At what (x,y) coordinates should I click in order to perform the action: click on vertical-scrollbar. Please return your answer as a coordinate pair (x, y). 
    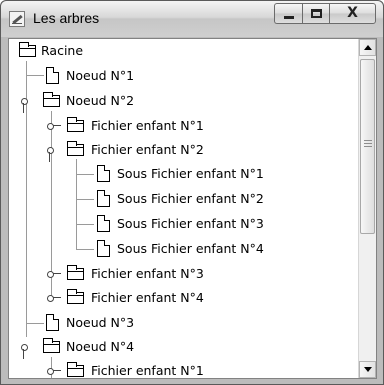
    Looking at the image, I should click on (367, 208).